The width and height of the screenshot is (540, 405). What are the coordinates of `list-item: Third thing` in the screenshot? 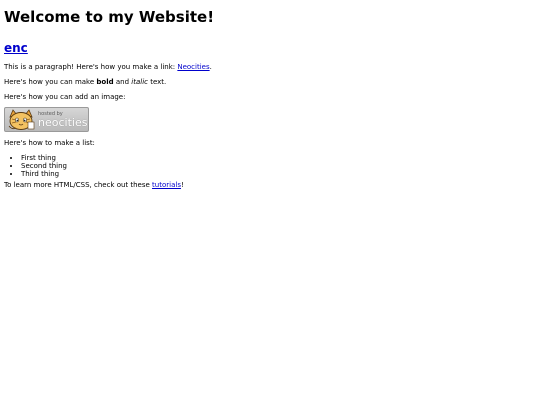 It's located at (280, 174).